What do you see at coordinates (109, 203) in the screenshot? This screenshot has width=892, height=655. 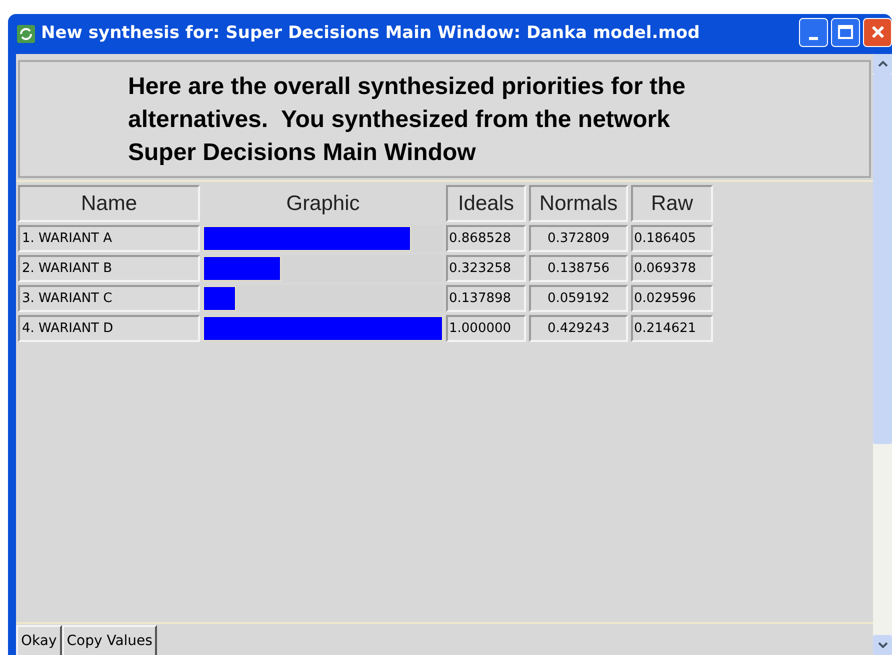 I see `column-header: Name` at bounding box center [109, 203].